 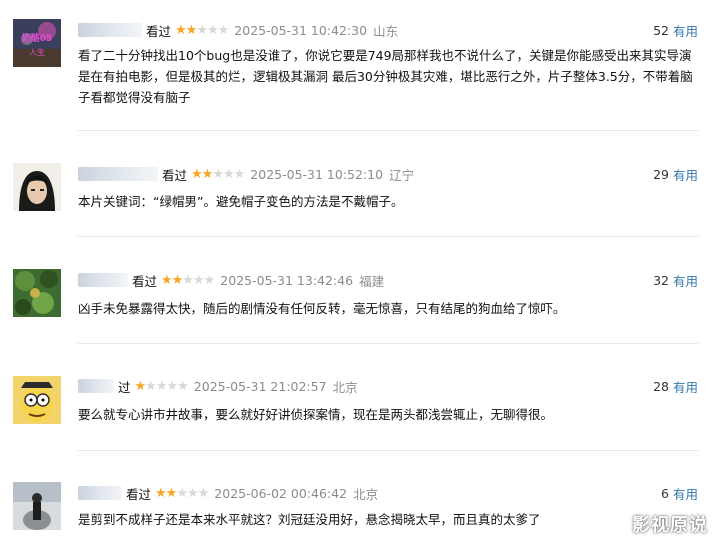 I want to click on review-content: 是剪到不成样子还是本来水平就这？刘冠廷没用好，悬念揭晓太早，而且真的太爹了, so click(x=309, y=519).